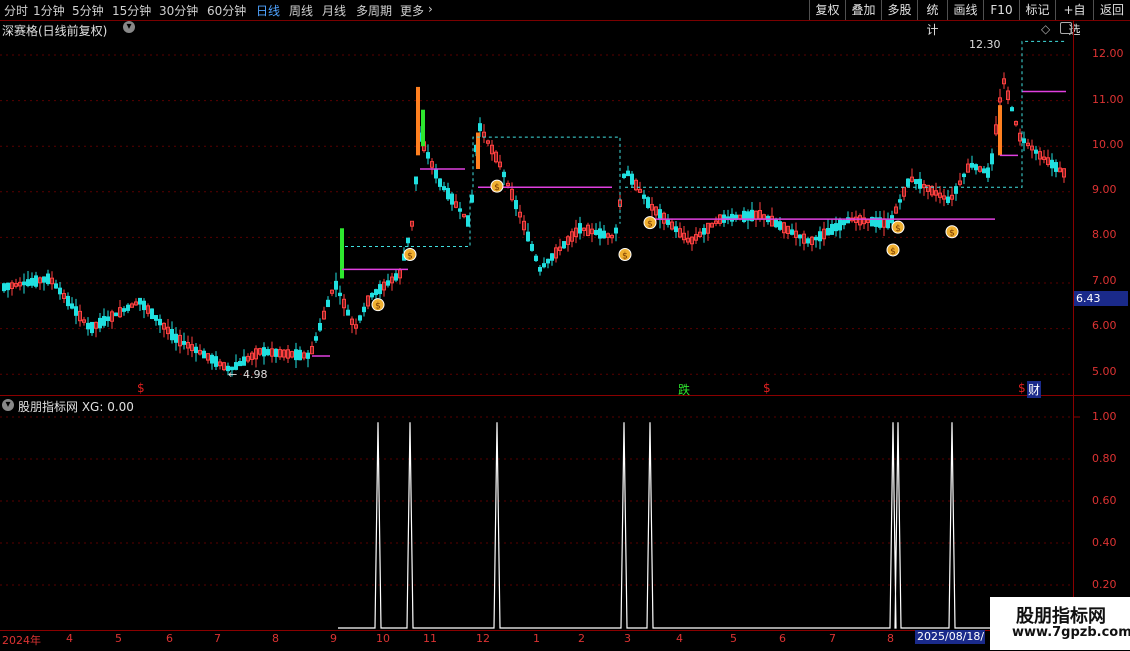  Describe the element at coordinates (1104, 458) in the screenshot. I see `indicator-tick: 0.80` at that location.